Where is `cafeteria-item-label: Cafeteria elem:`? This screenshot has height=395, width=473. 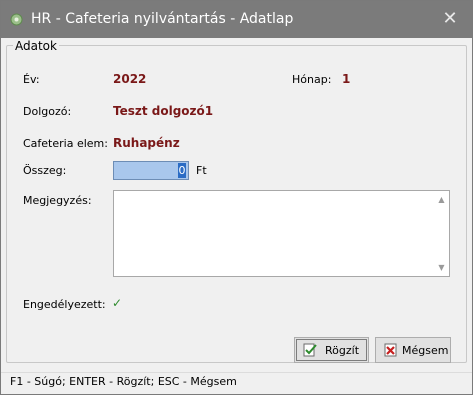
cafeteria-item-label: Cafeteria elem: is located at coordinates (65, 143).